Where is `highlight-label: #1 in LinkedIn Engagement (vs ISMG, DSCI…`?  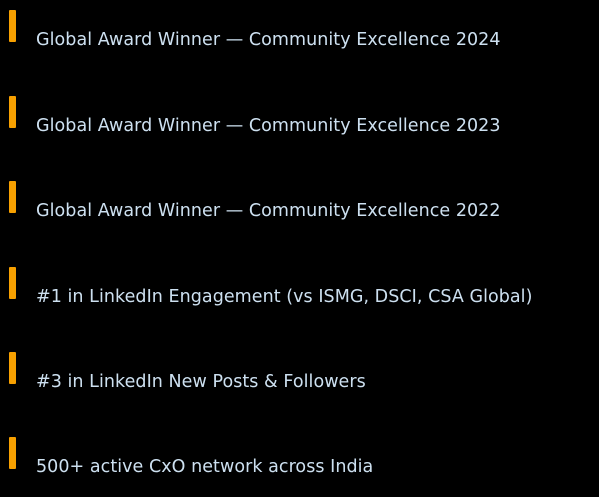
highlight-label: #1 in LinkedIn Engagement (vs ISMG, DSCI… is located at coordinates (284, 297).